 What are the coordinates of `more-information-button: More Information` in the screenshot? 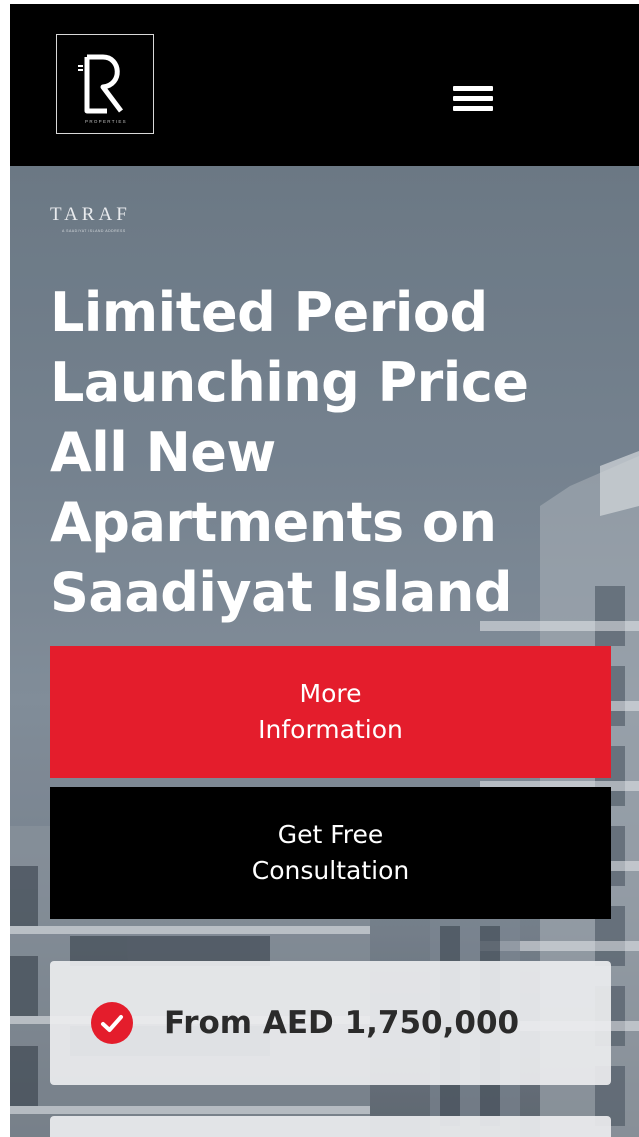 It's located at (330, 712).